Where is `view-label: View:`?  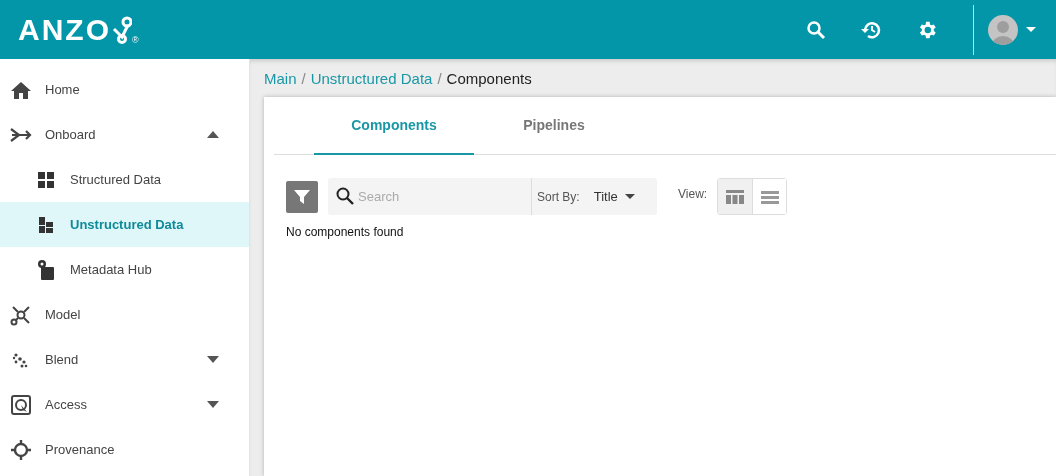 view-label: View: is located at coordinates (693, 194).